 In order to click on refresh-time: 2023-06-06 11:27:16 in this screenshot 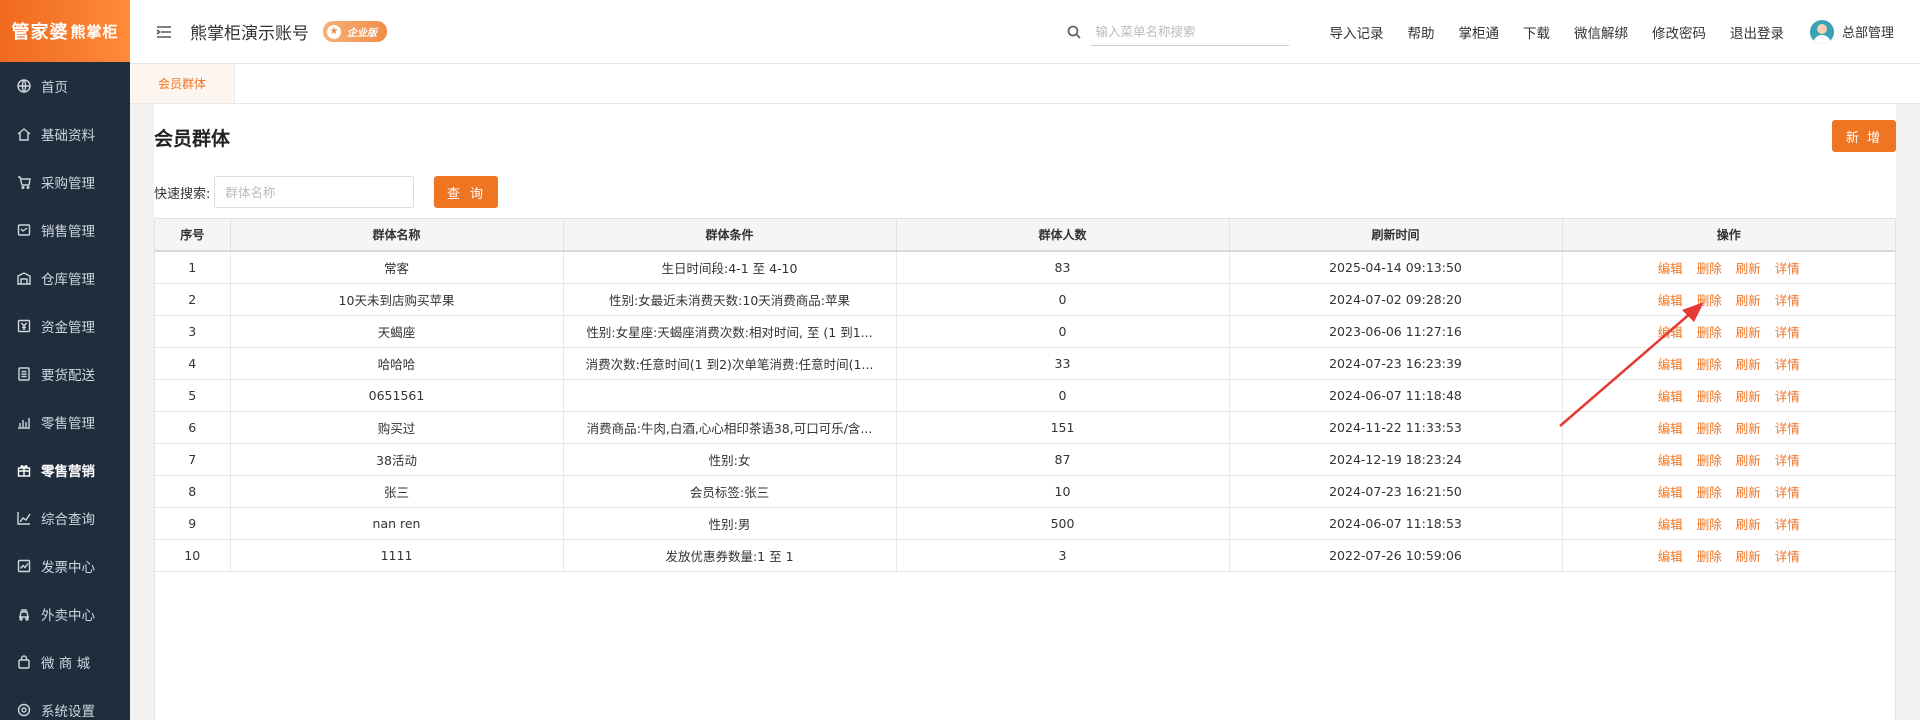, I will do `click(1396, 331)`.